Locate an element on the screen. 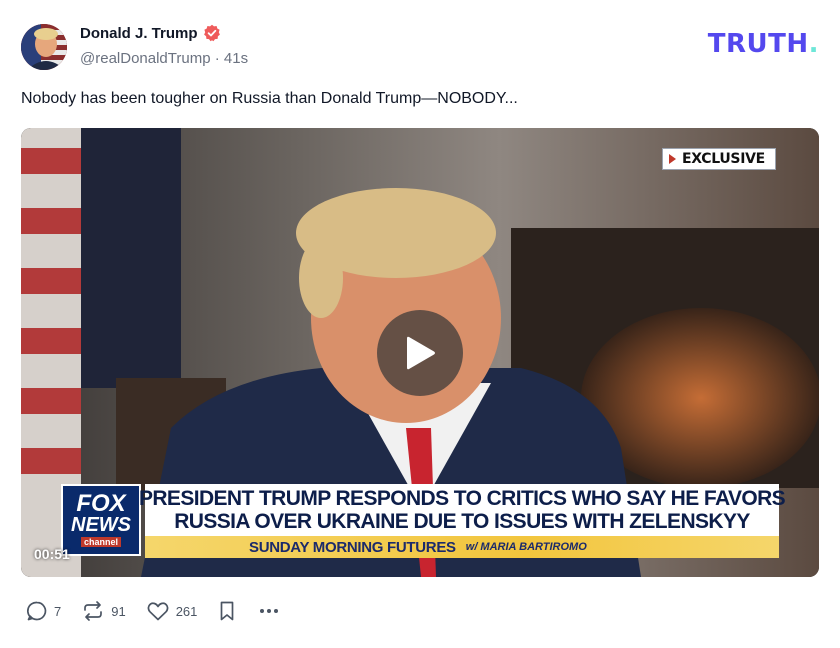  more-icon is located at coordinates (269, 611).